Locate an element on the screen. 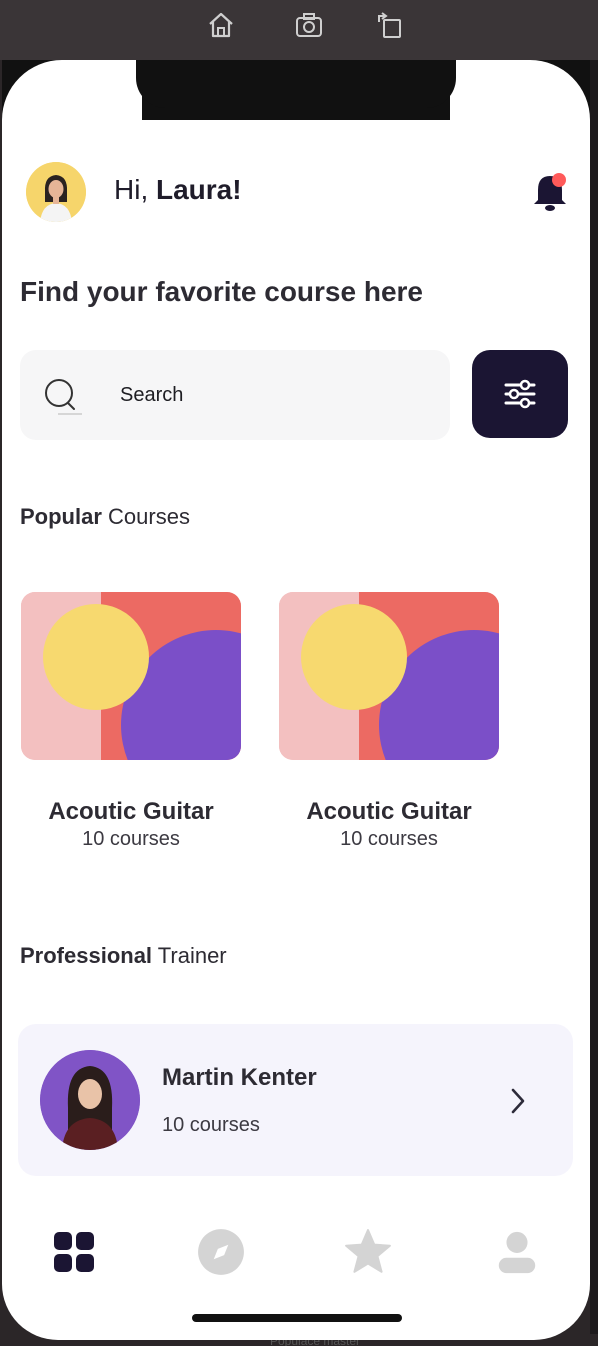  popular-courses-title: Popular Courses is located at coordinates (105, 517).